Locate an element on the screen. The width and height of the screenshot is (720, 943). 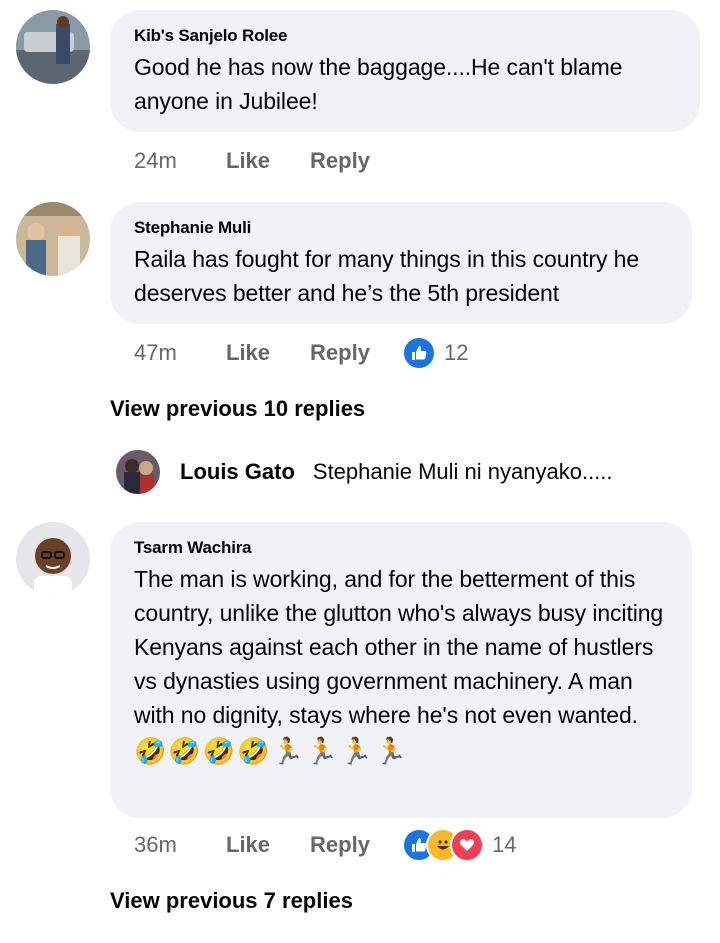
comment-author: Kib's Sanjelo Rolee is located at coordinates (404, 36).